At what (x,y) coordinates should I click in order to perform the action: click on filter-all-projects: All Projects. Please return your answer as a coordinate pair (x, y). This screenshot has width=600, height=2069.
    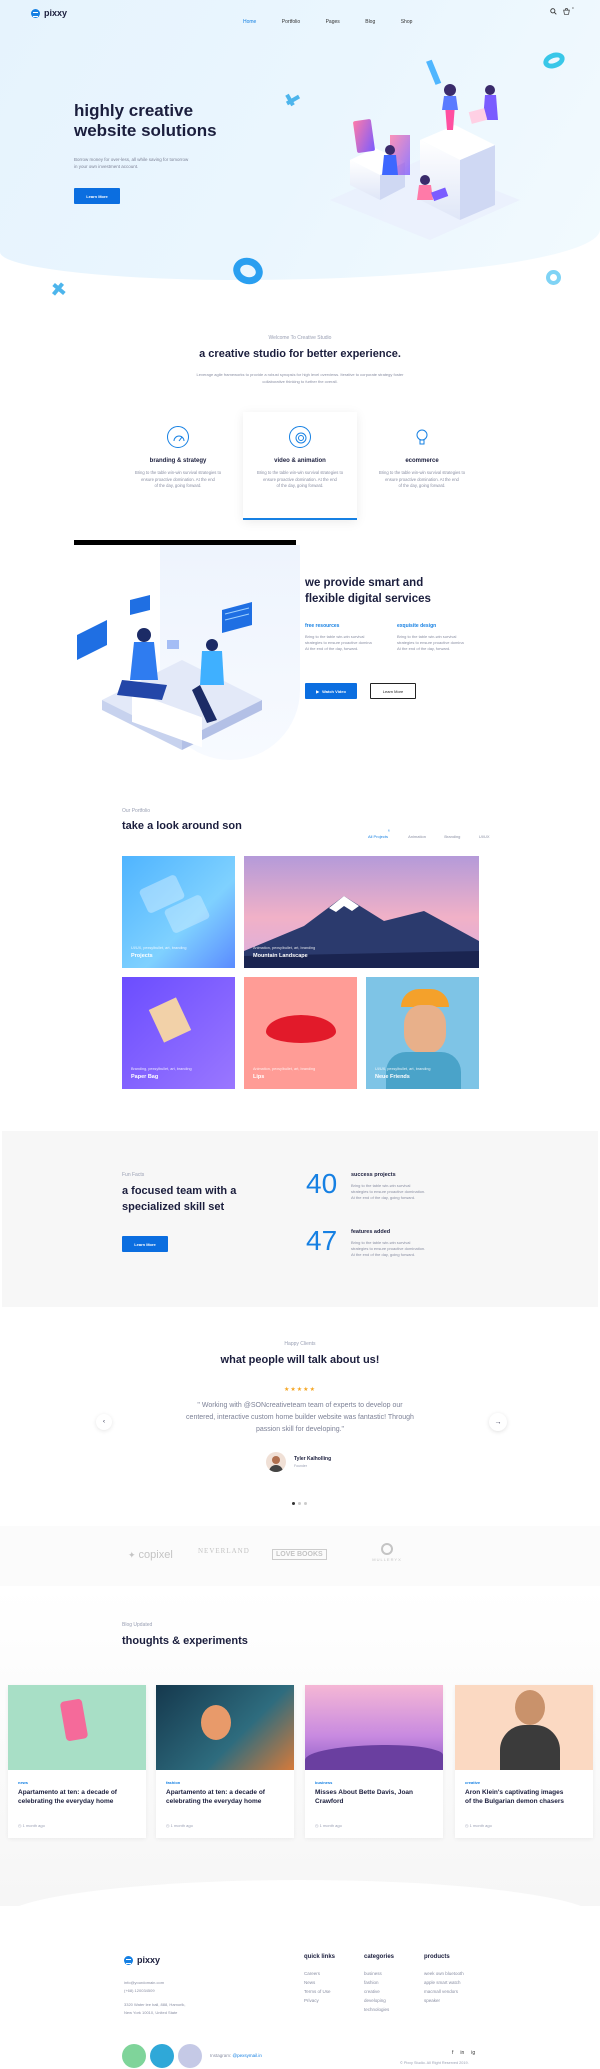
    Looking at the image, I should click on (378, 836).